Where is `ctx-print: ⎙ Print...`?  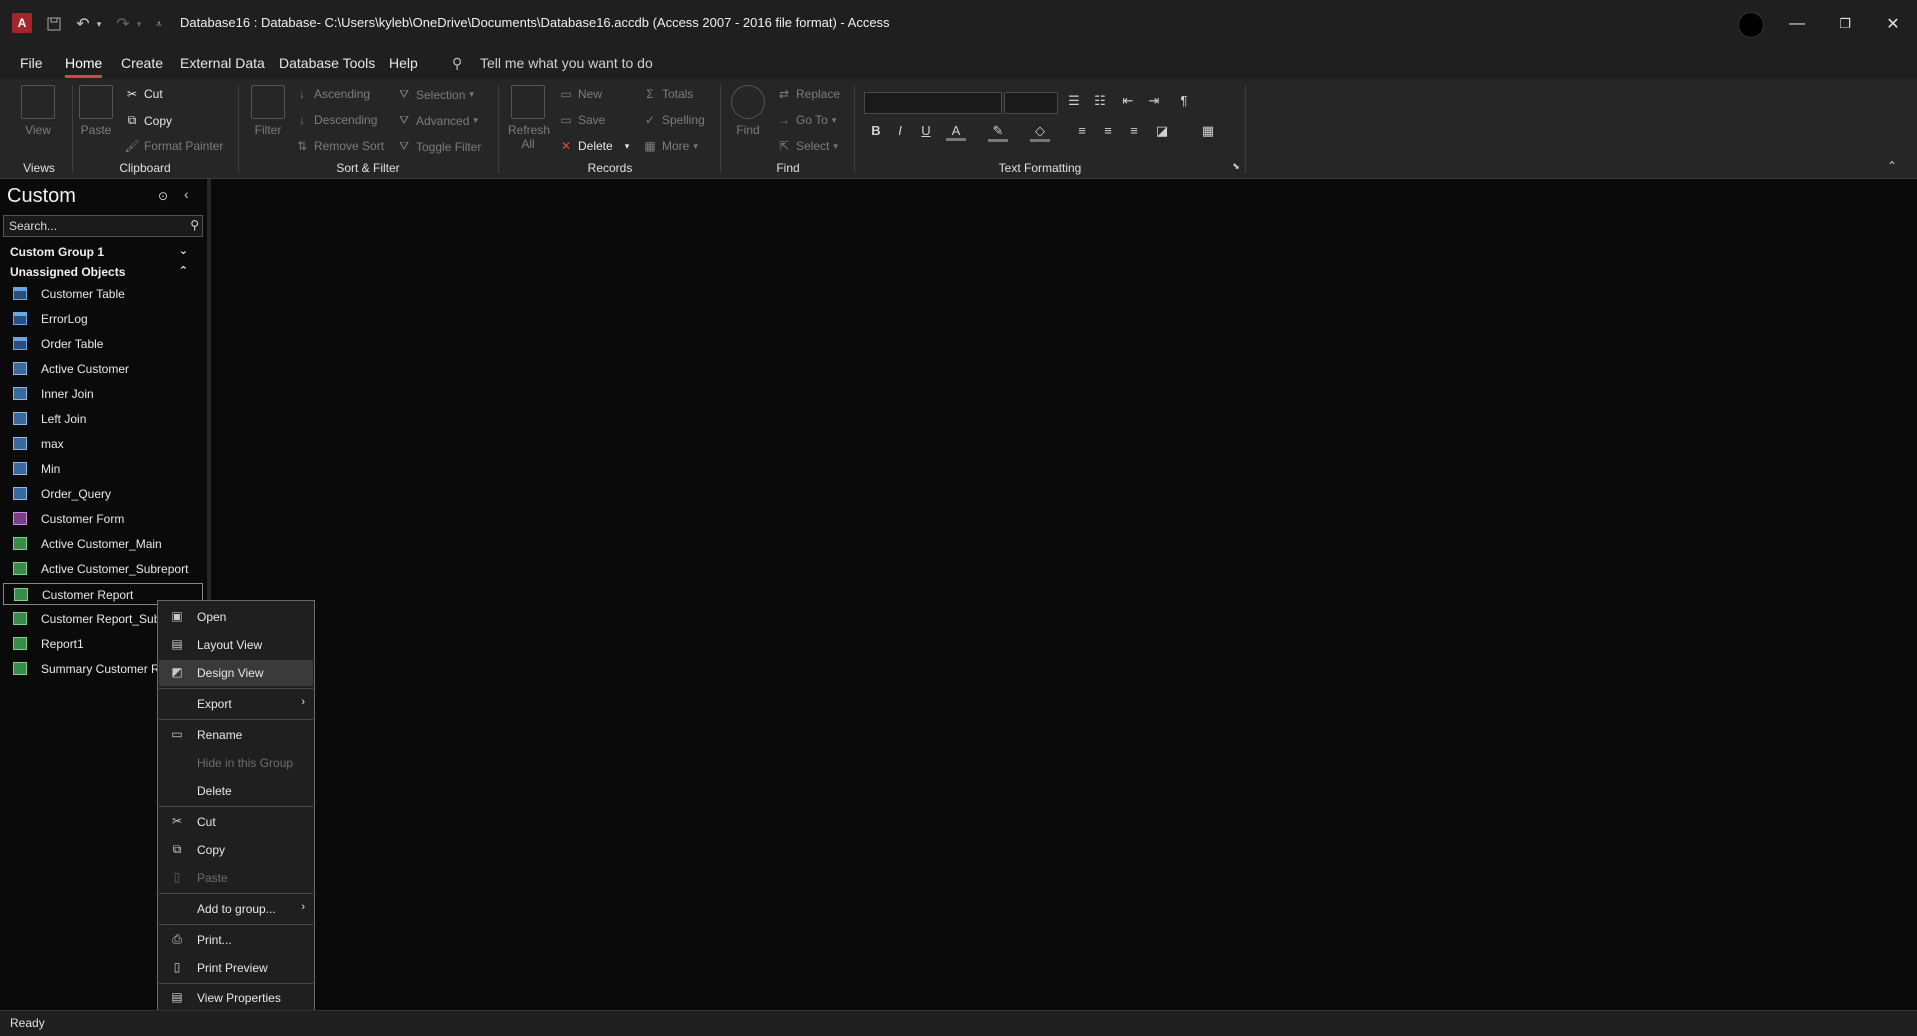
ctx-print: ⎙ Print... is located at coordinates (236, 940).